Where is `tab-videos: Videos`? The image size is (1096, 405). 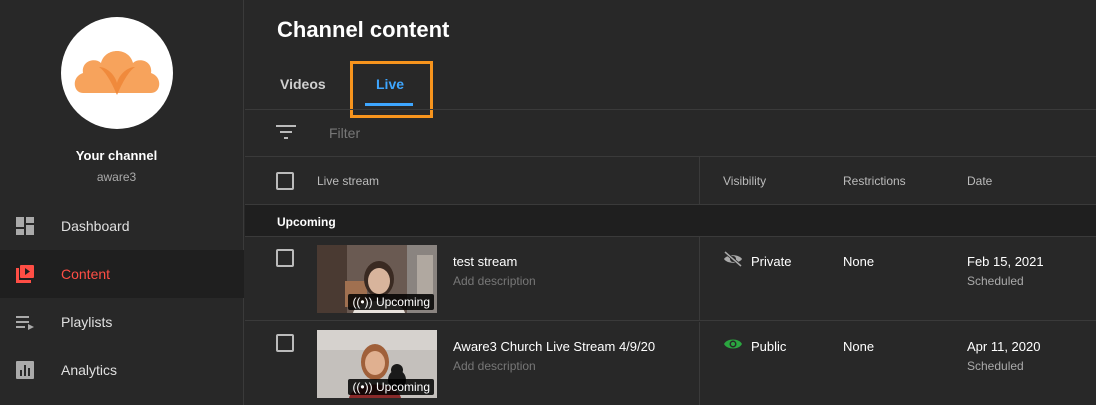 tab-videos: Videos is located at coordinates (303, 84).